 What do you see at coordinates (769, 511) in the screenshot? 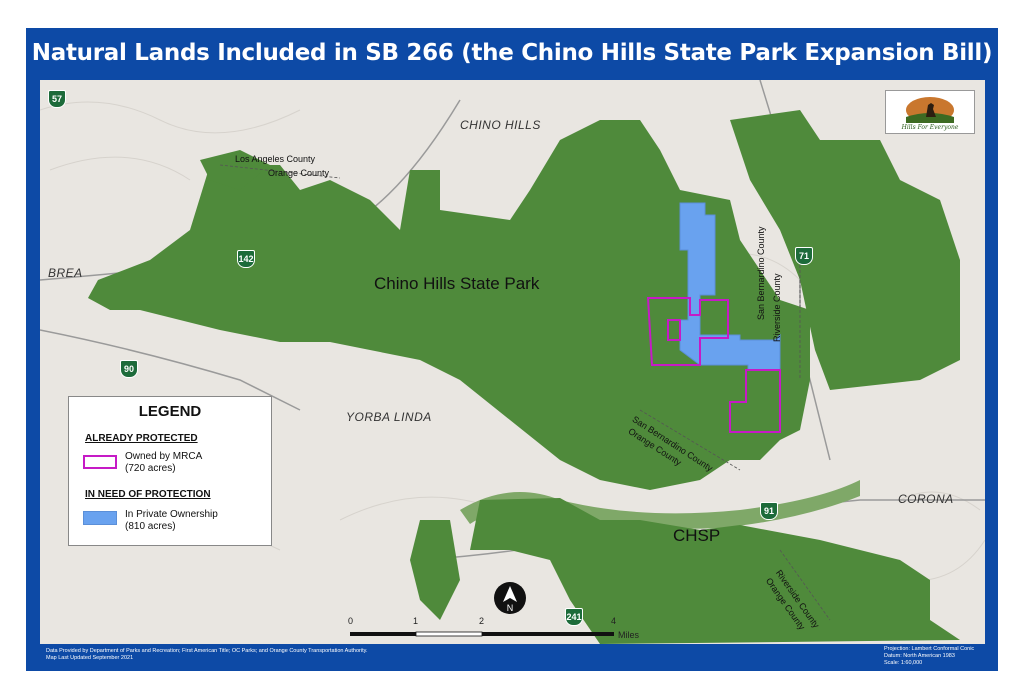
I see `route-shield-91: 91` at bounding box center [769, 511].